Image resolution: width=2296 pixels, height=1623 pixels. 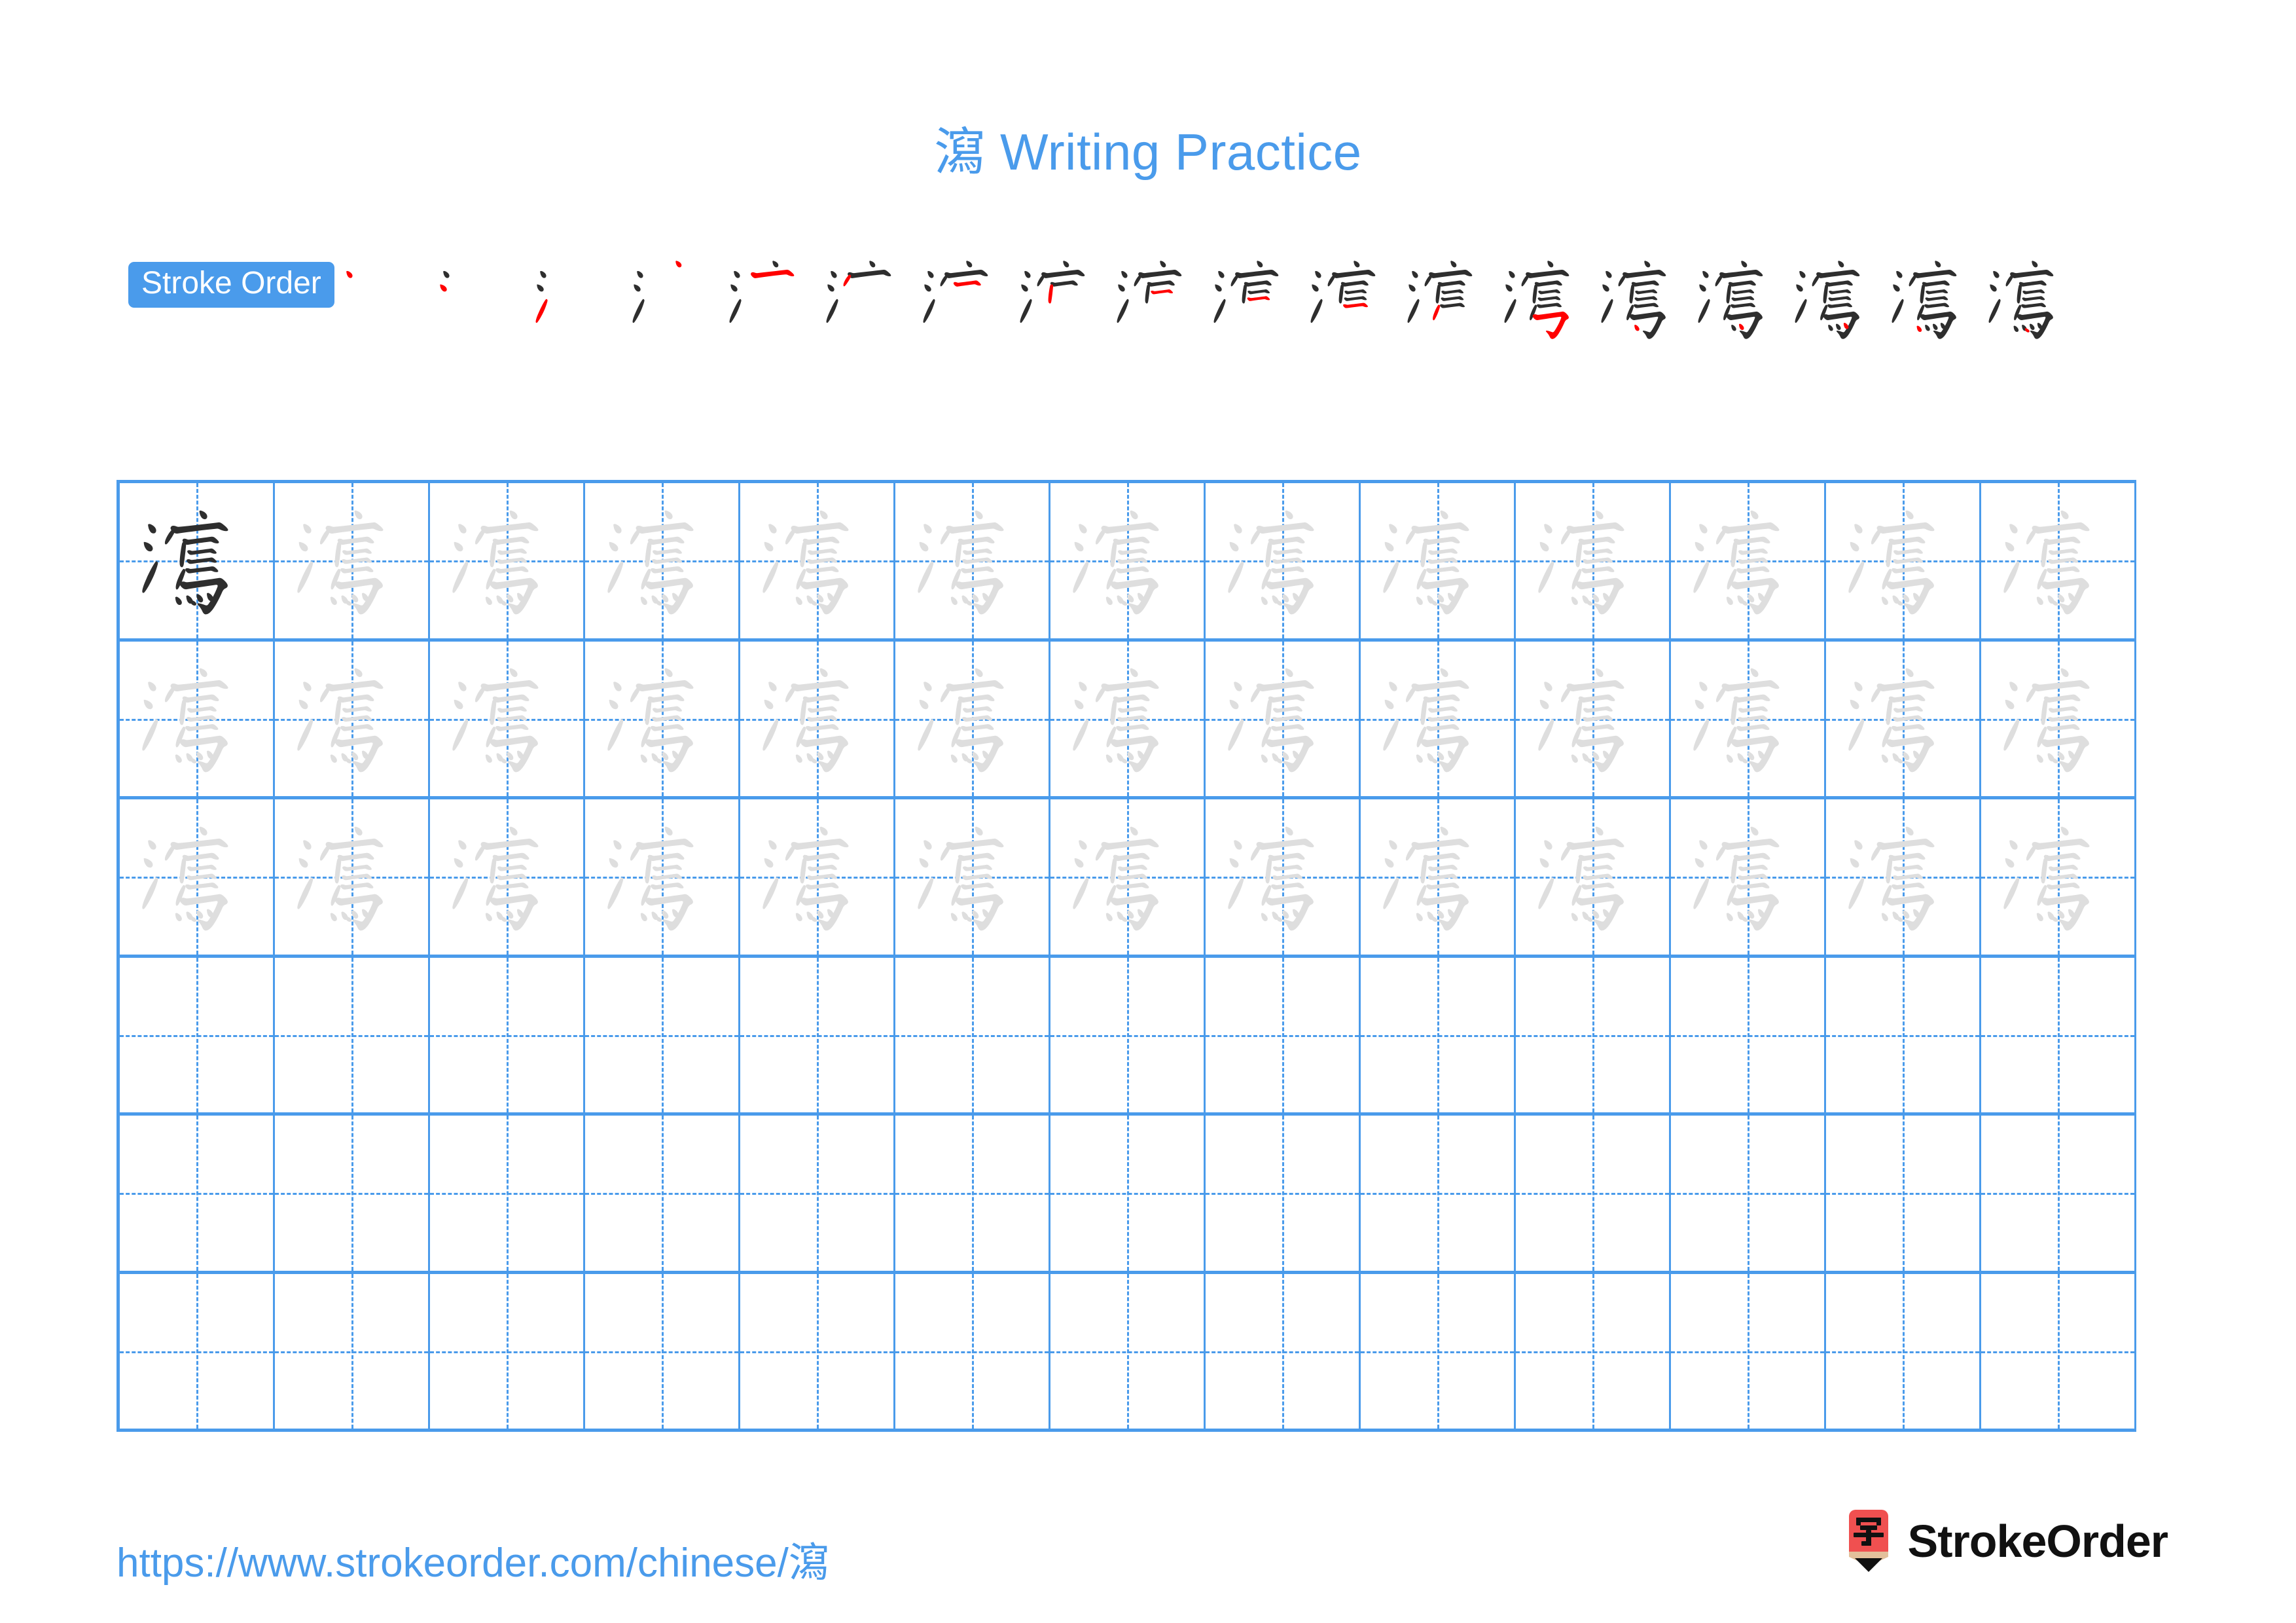 What do you see at coordinates (2006, 1541) in the screenshot?
I see `brand-logo: StrokeOrder` at bounding box center [2006, 1541].